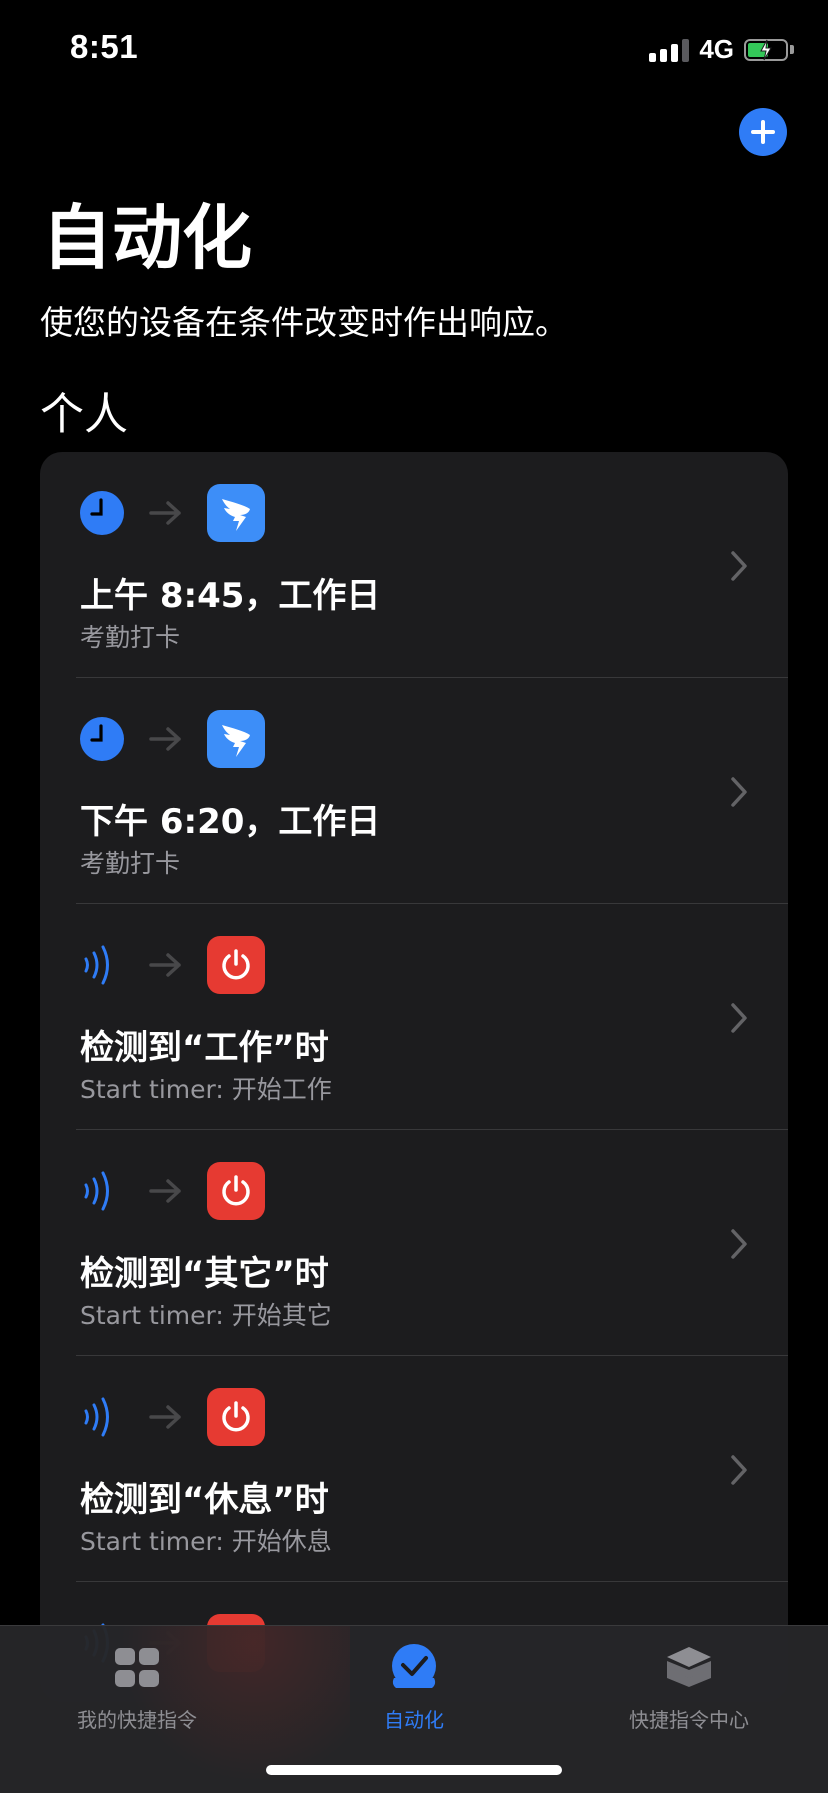 This screenshot has height=1793, width=828. Describe the element at coordinates (147, 238) in the screenshot. I see `page-title: 自动化` at that location.